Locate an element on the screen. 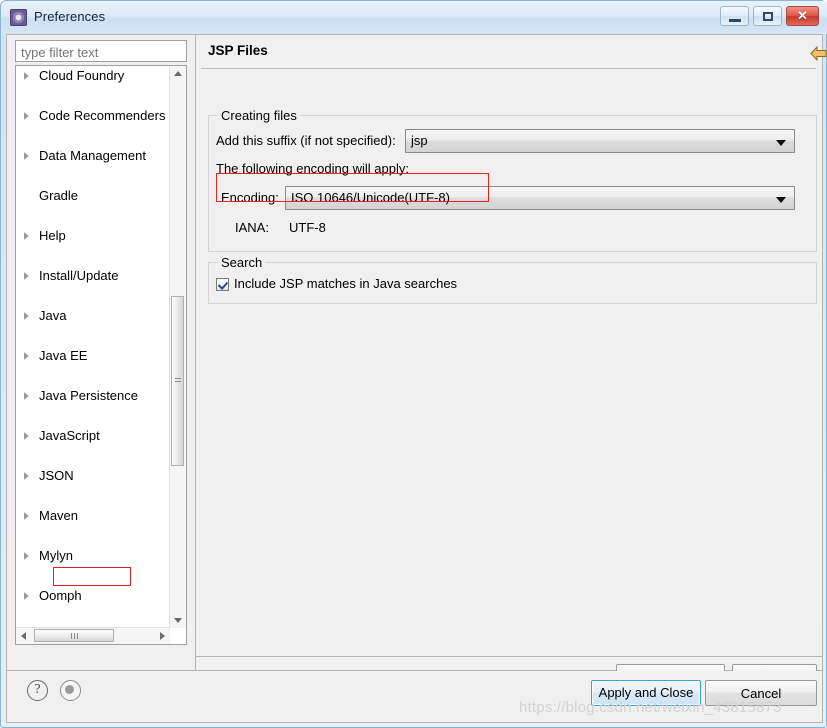 Image resolution: width=827 pixels, height=728 pixels. suffix-combo: jsp is located at coordinates (600, 141).